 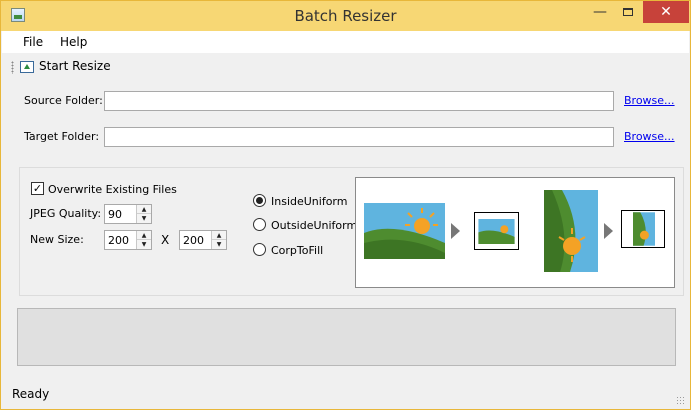 What do you see at coordinates (666, 12) in the screenshot?
I see `close-button: ✕` at bounding box center [666, 12].